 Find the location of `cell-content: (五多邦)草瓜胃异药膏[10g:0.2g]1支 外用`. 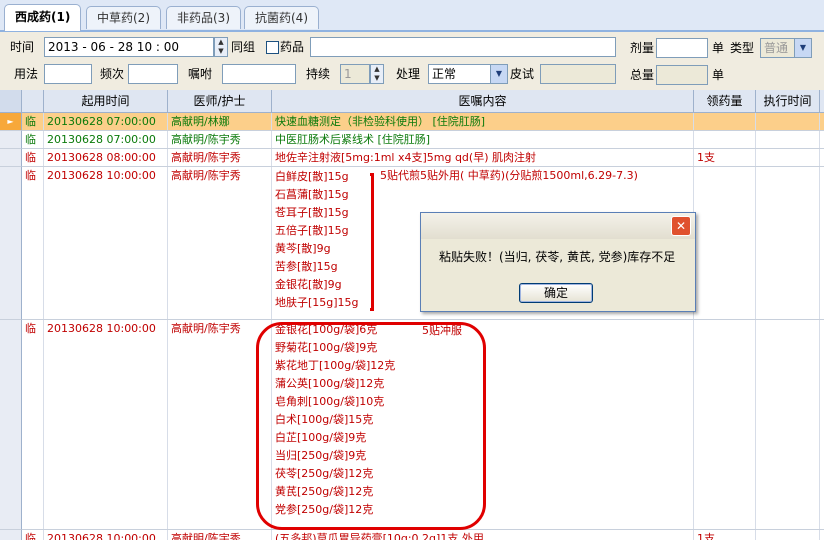

cell-content: (五多邦)草瓜胃异药膏[10g:0.2g]1支 外用 is located at coordinates (483, 535).